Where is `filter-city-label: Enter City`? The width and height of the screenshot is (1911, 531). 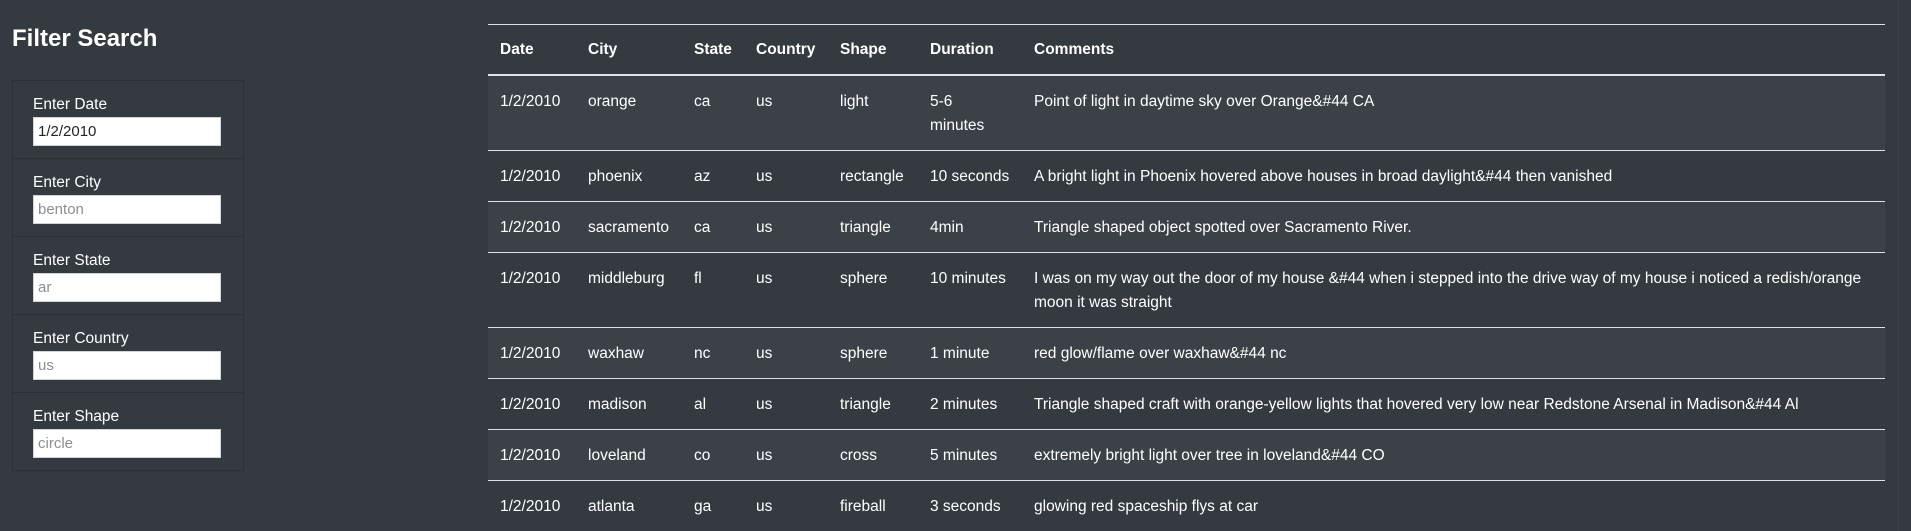 filter-city-label: Enter City is located at coordinates (67, 182).